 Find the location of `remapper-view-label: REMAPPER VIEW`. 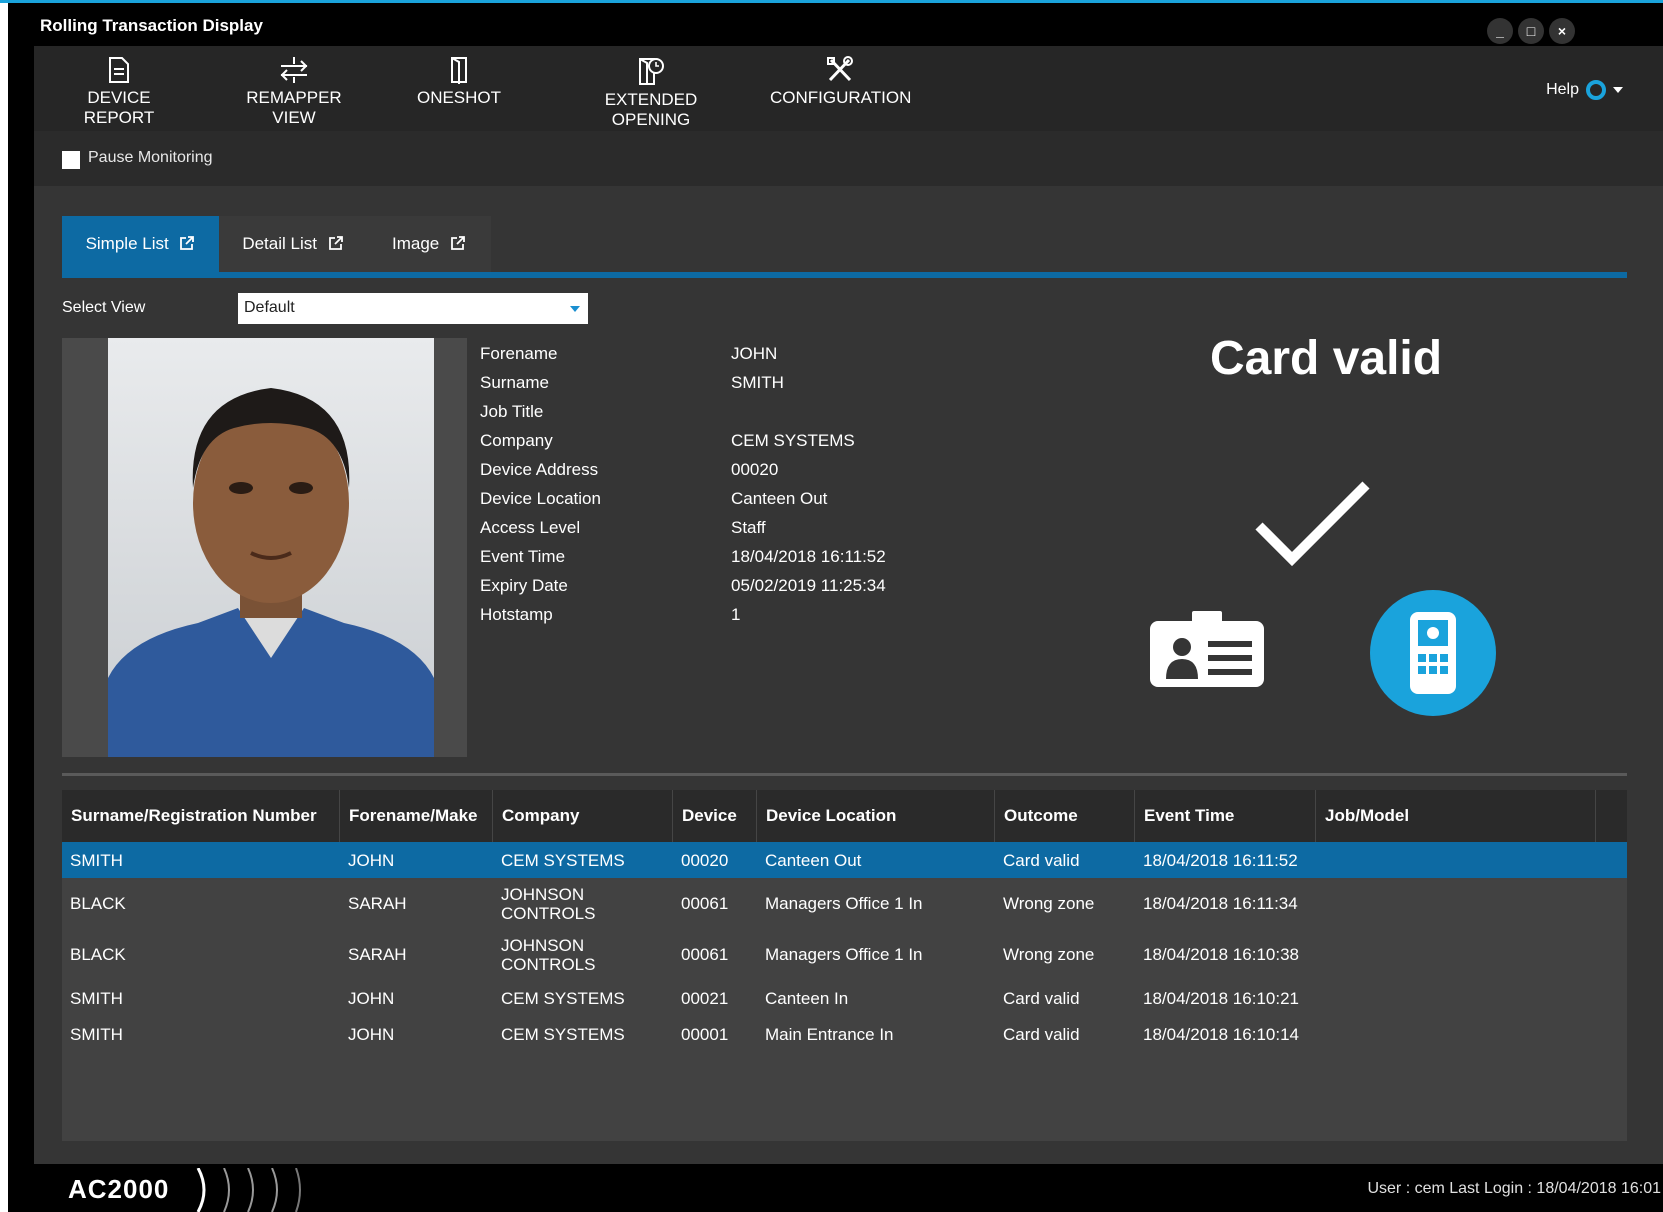

remapper-view-label: REMAPPER VIEW is located at coordinates (294, 107).